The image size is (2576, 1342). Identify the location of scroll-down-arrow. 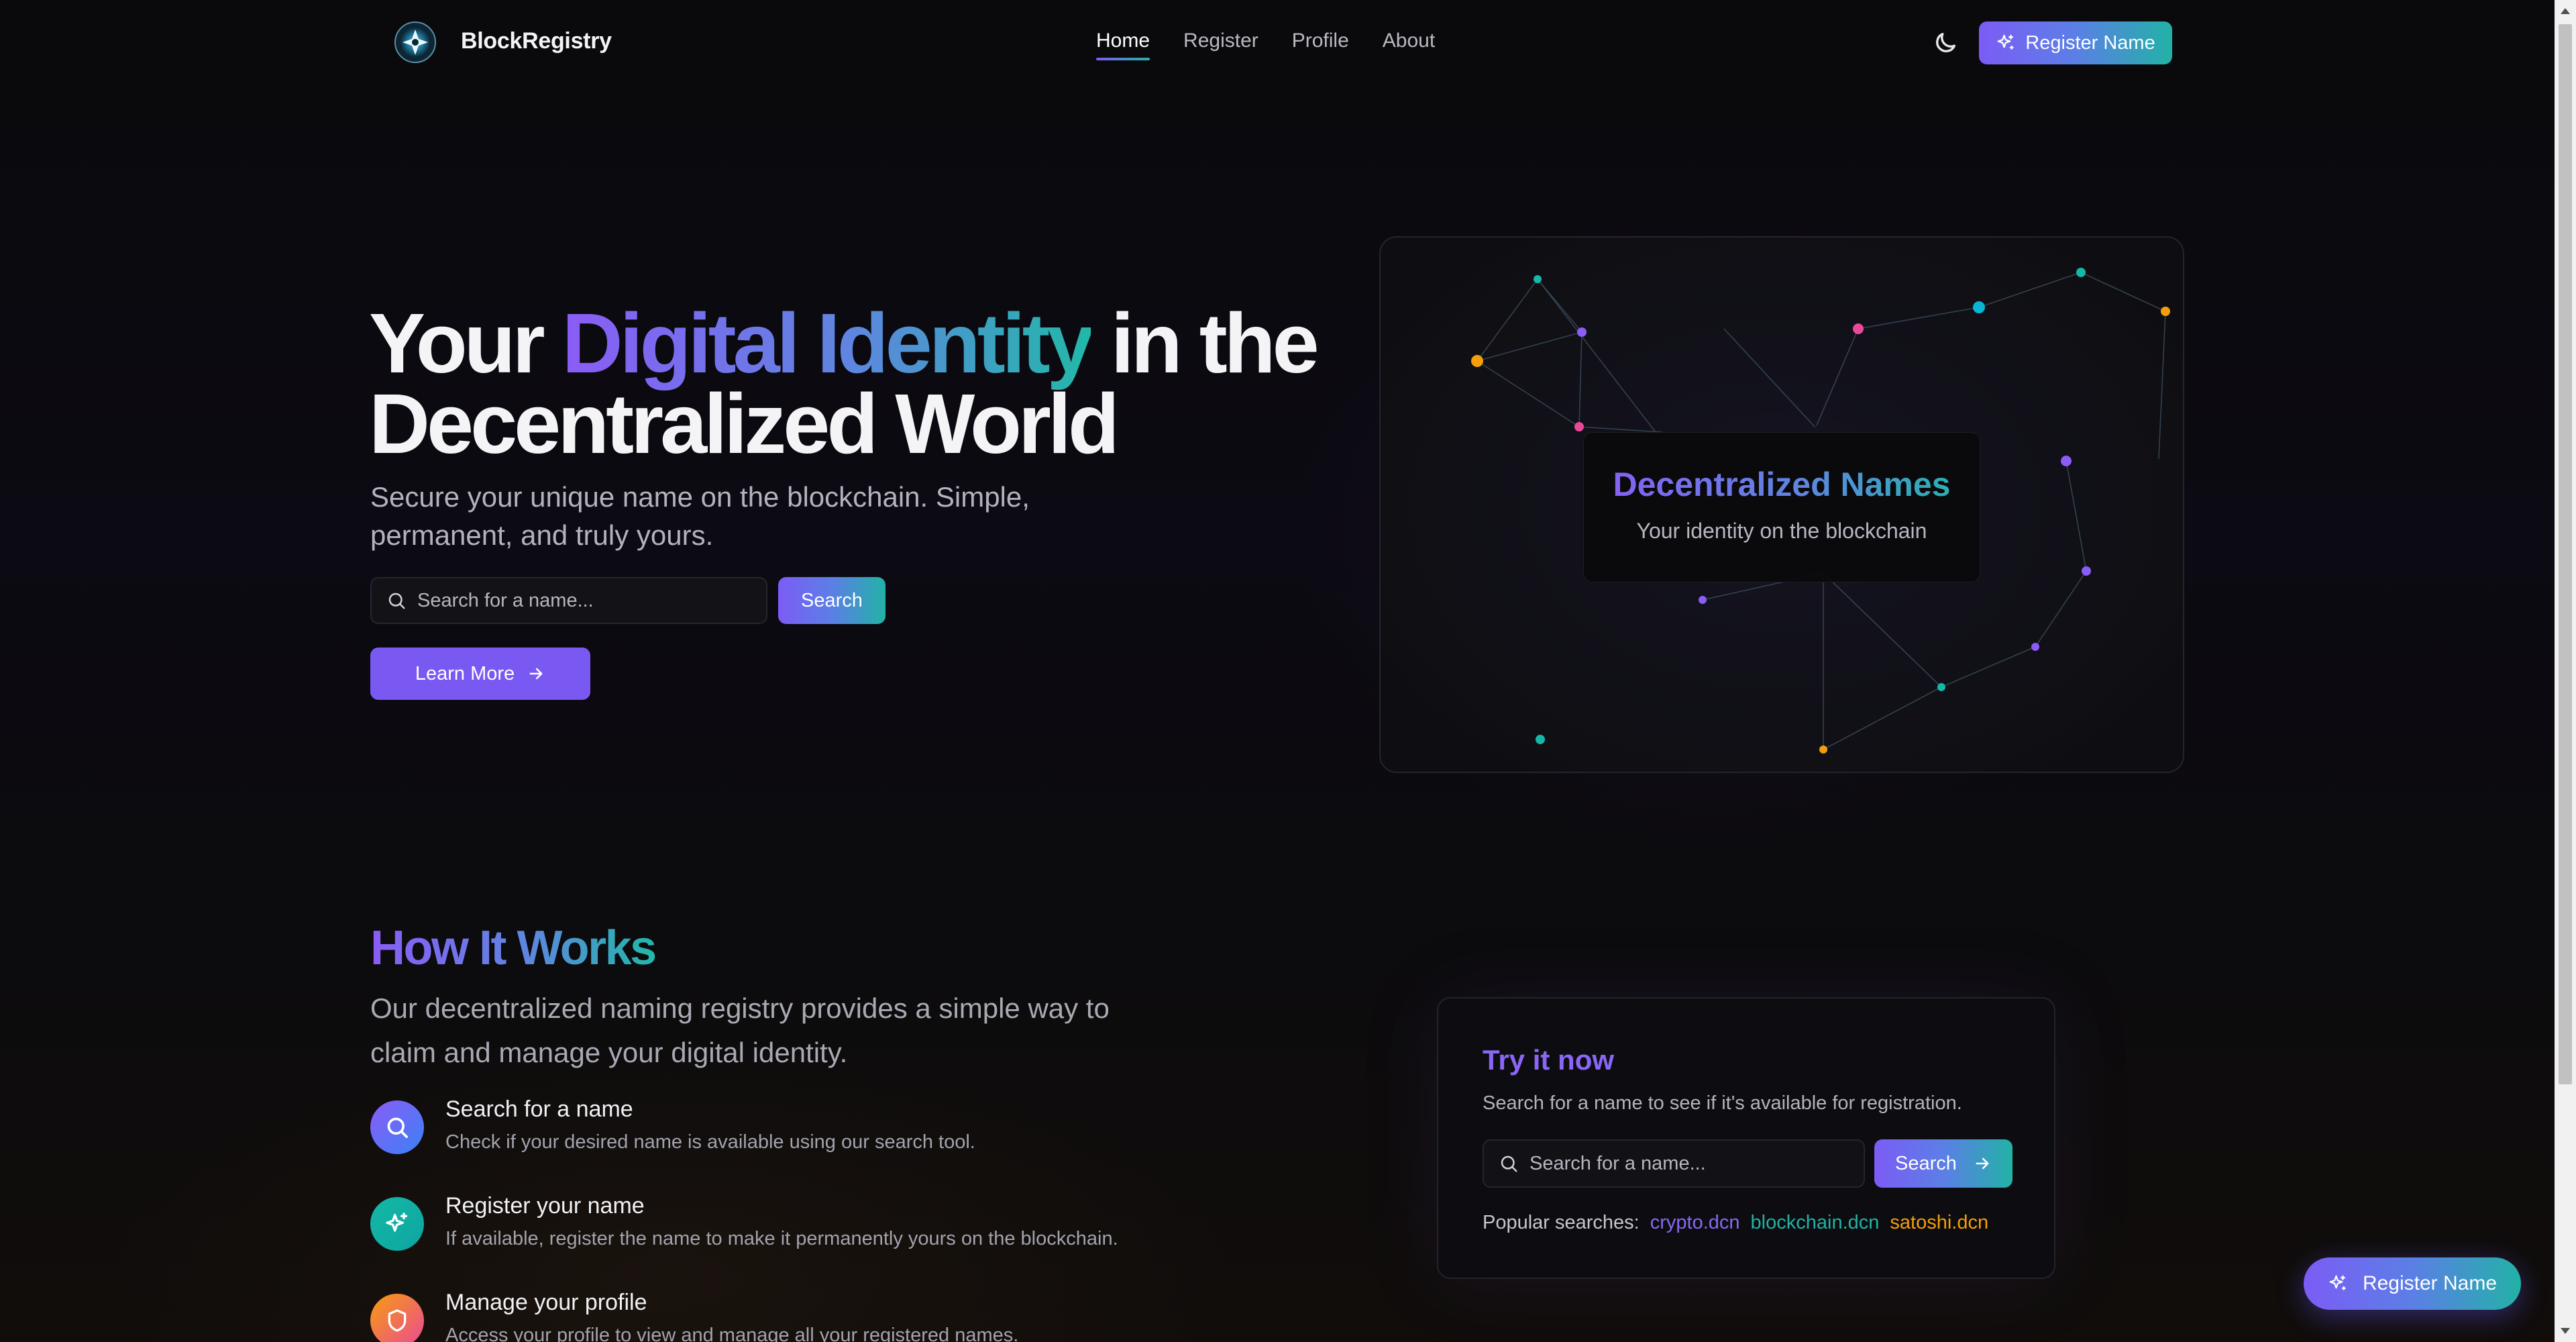
(2565, 1331).